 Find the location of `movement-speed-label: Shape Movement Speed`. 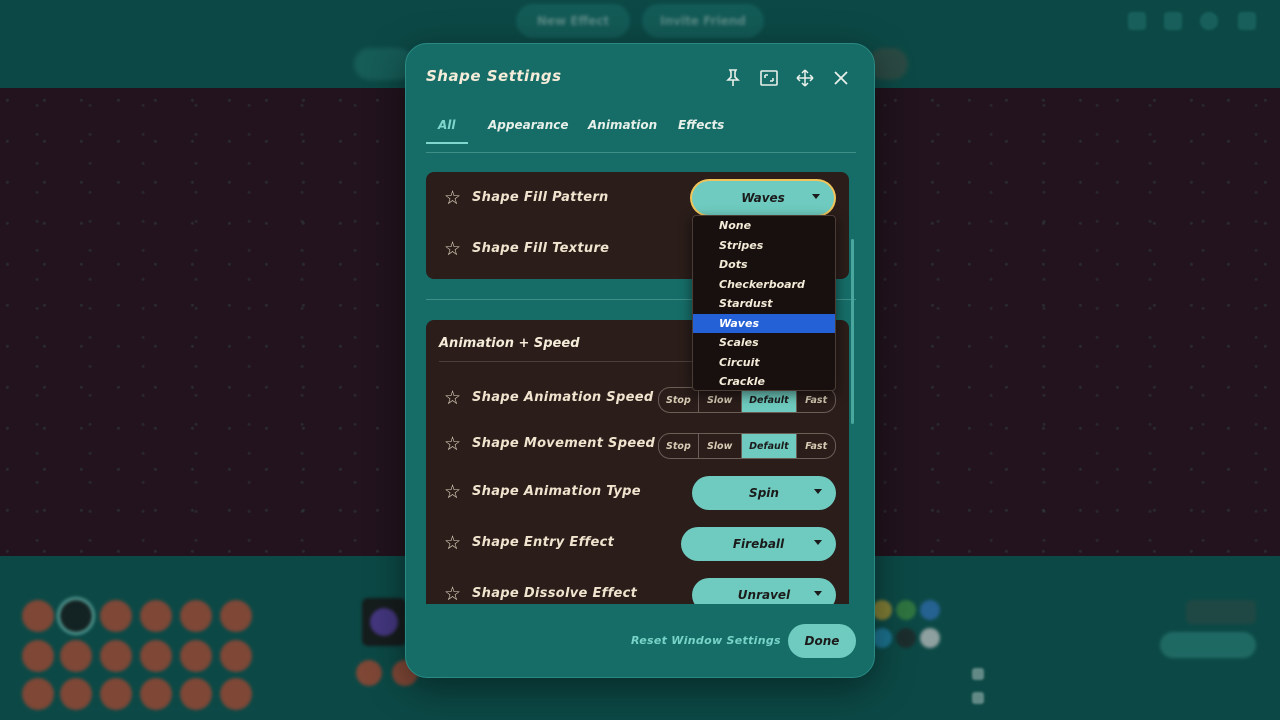

movement-speed-label: Shape Movement Speed is located at coordinates (564, 443).